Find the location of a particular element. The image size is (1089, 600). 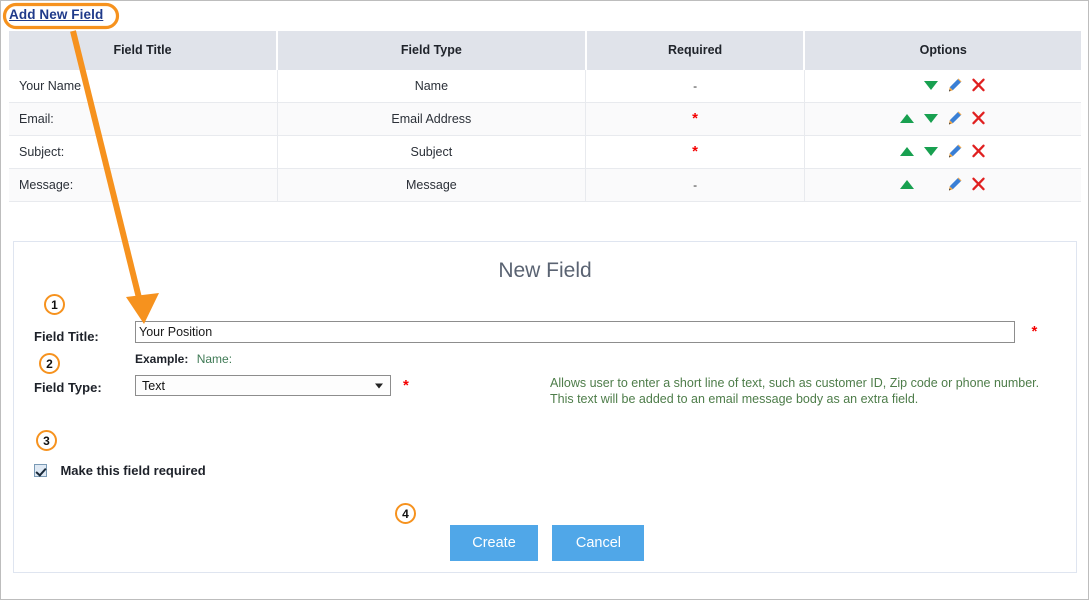

add-new-field-link: Add New Field is located at coordinates (56, 14).